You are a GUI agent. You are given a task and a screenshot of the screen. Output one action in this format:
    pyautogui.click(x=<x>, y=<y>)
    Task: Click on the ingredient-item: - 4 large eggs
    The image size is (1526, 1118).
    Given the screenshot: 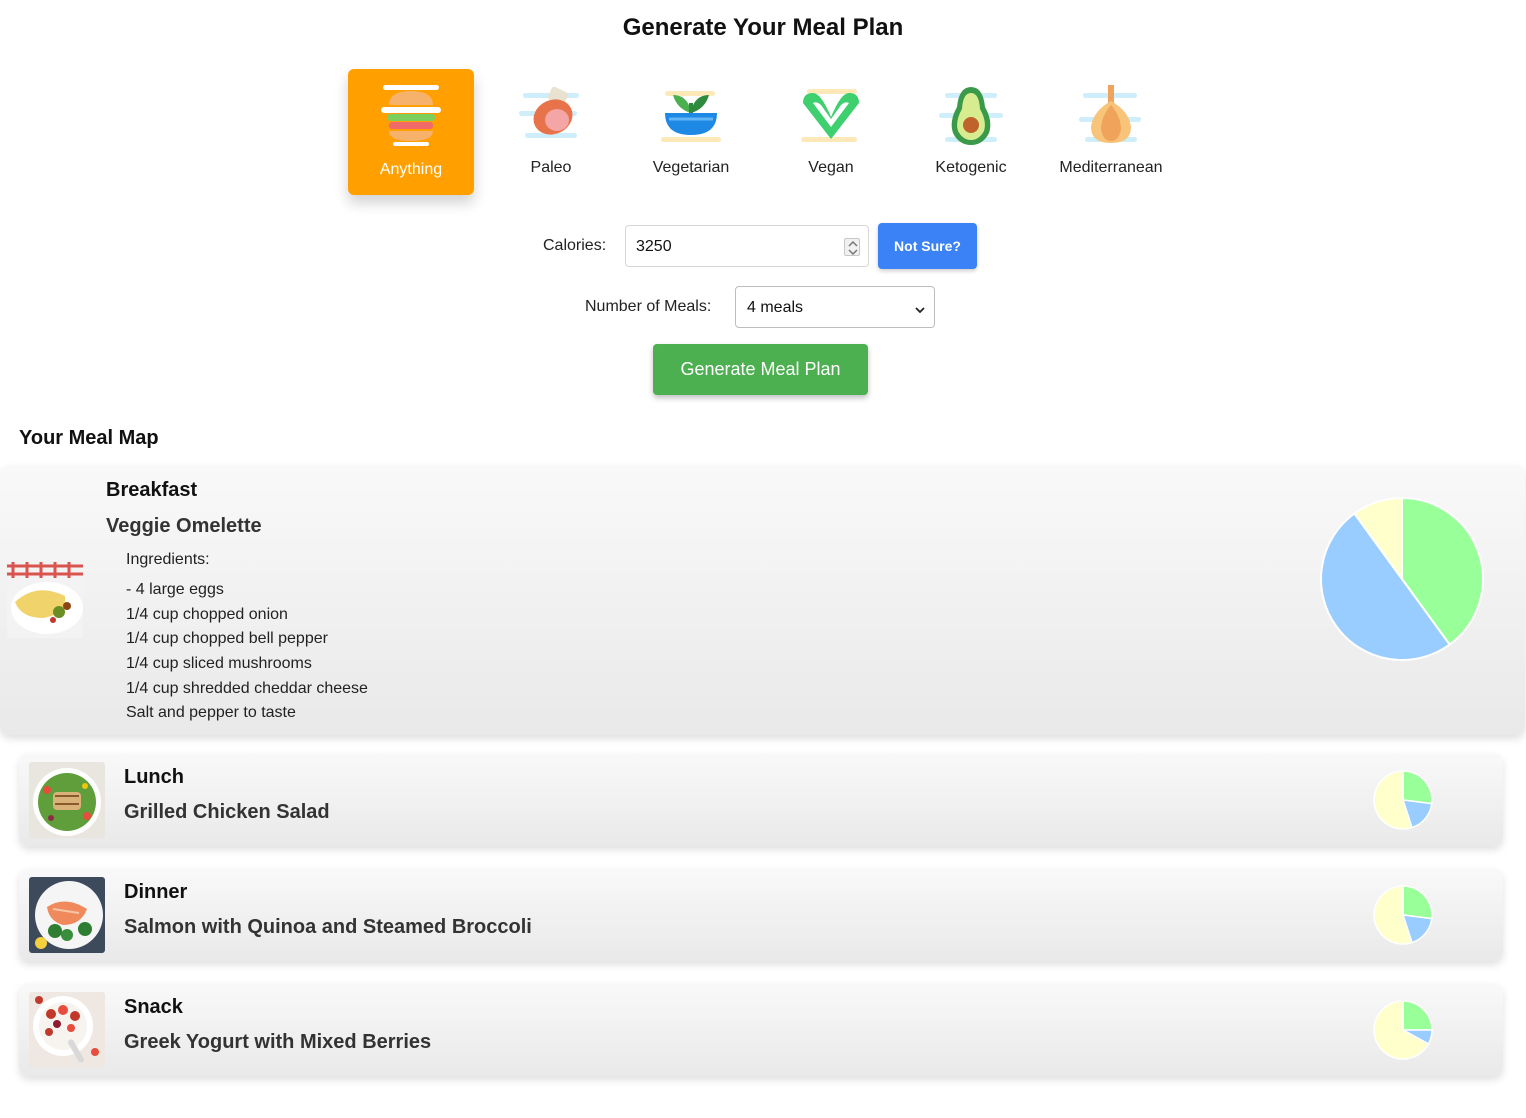 What is the action you would take?
    pyautogui.click(x=175, y=589)
    